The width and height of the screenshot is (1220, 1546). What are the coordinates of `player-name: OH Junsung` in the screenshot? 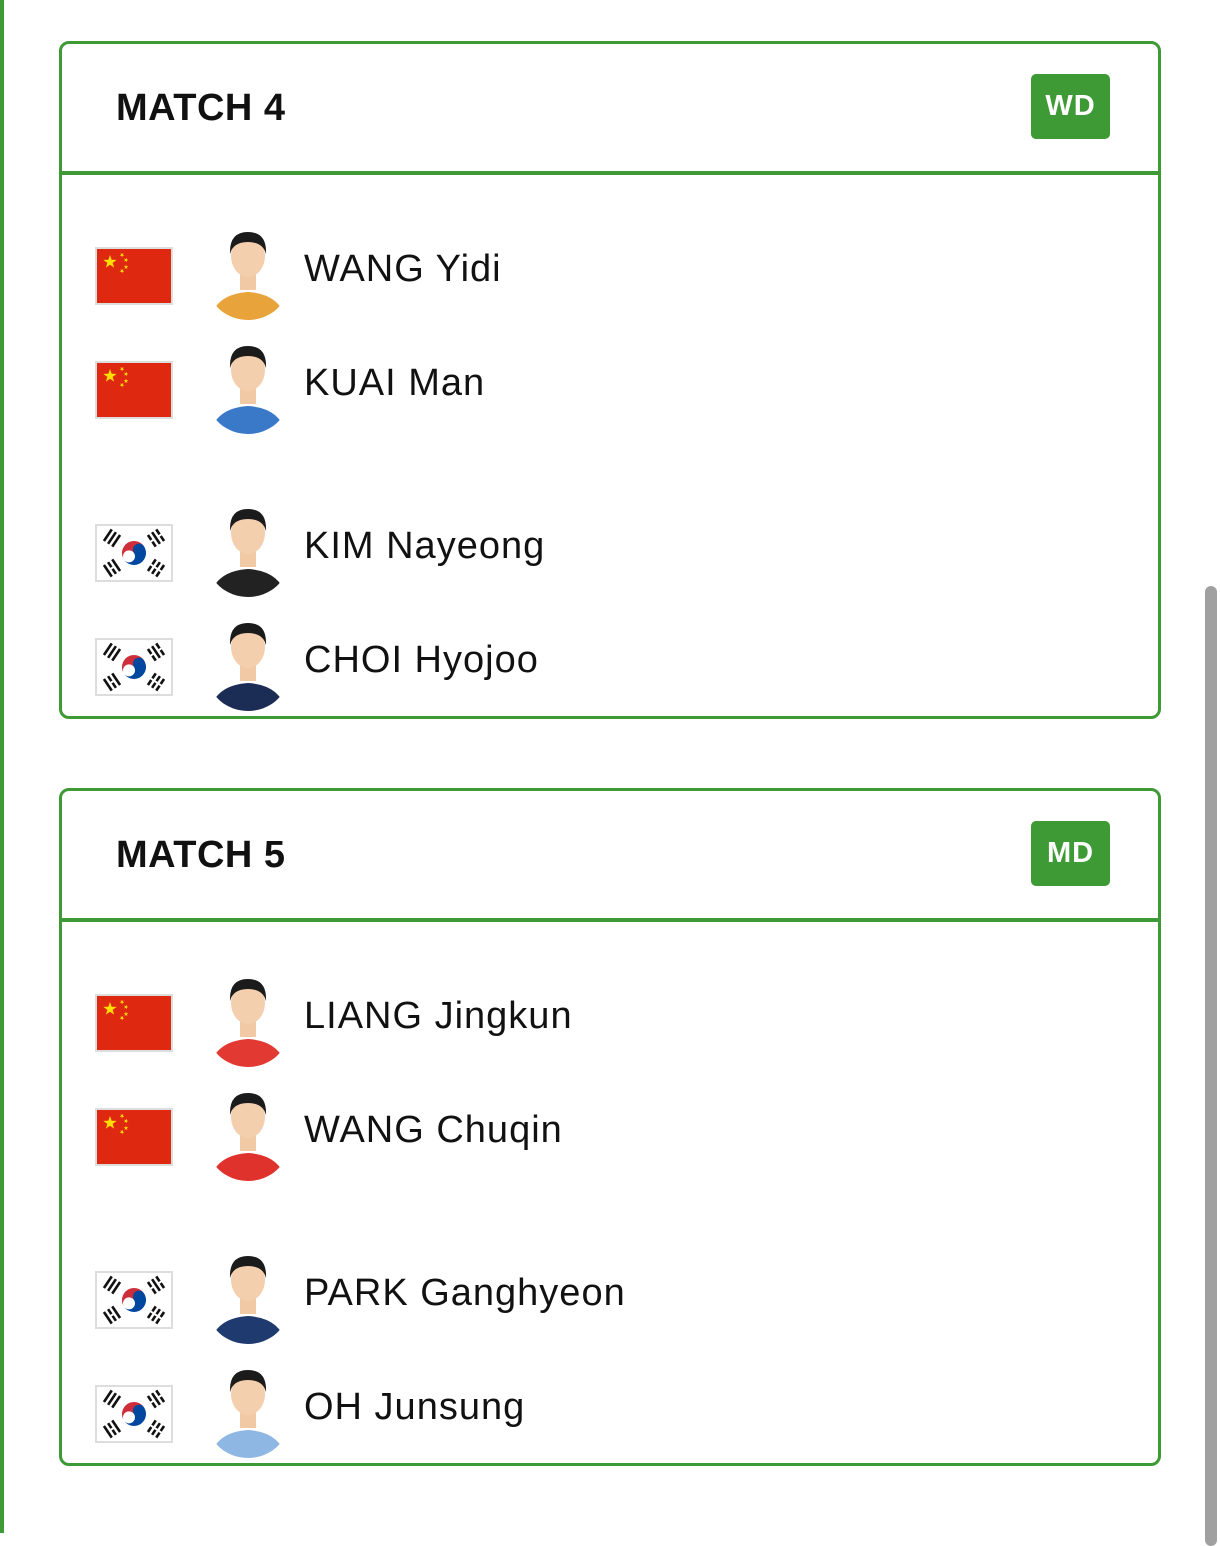 It's located at (414, 1407).